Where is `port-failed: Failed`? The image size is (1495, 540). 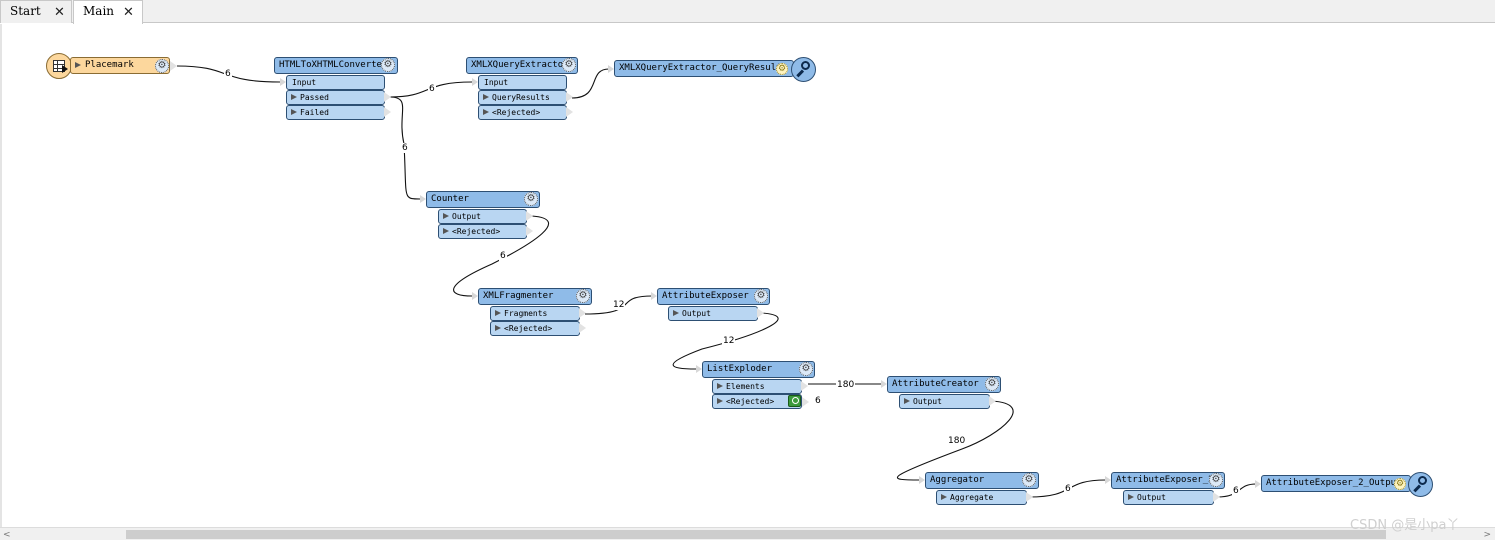 port-failed: Failed is located at coordinates (335, 112).